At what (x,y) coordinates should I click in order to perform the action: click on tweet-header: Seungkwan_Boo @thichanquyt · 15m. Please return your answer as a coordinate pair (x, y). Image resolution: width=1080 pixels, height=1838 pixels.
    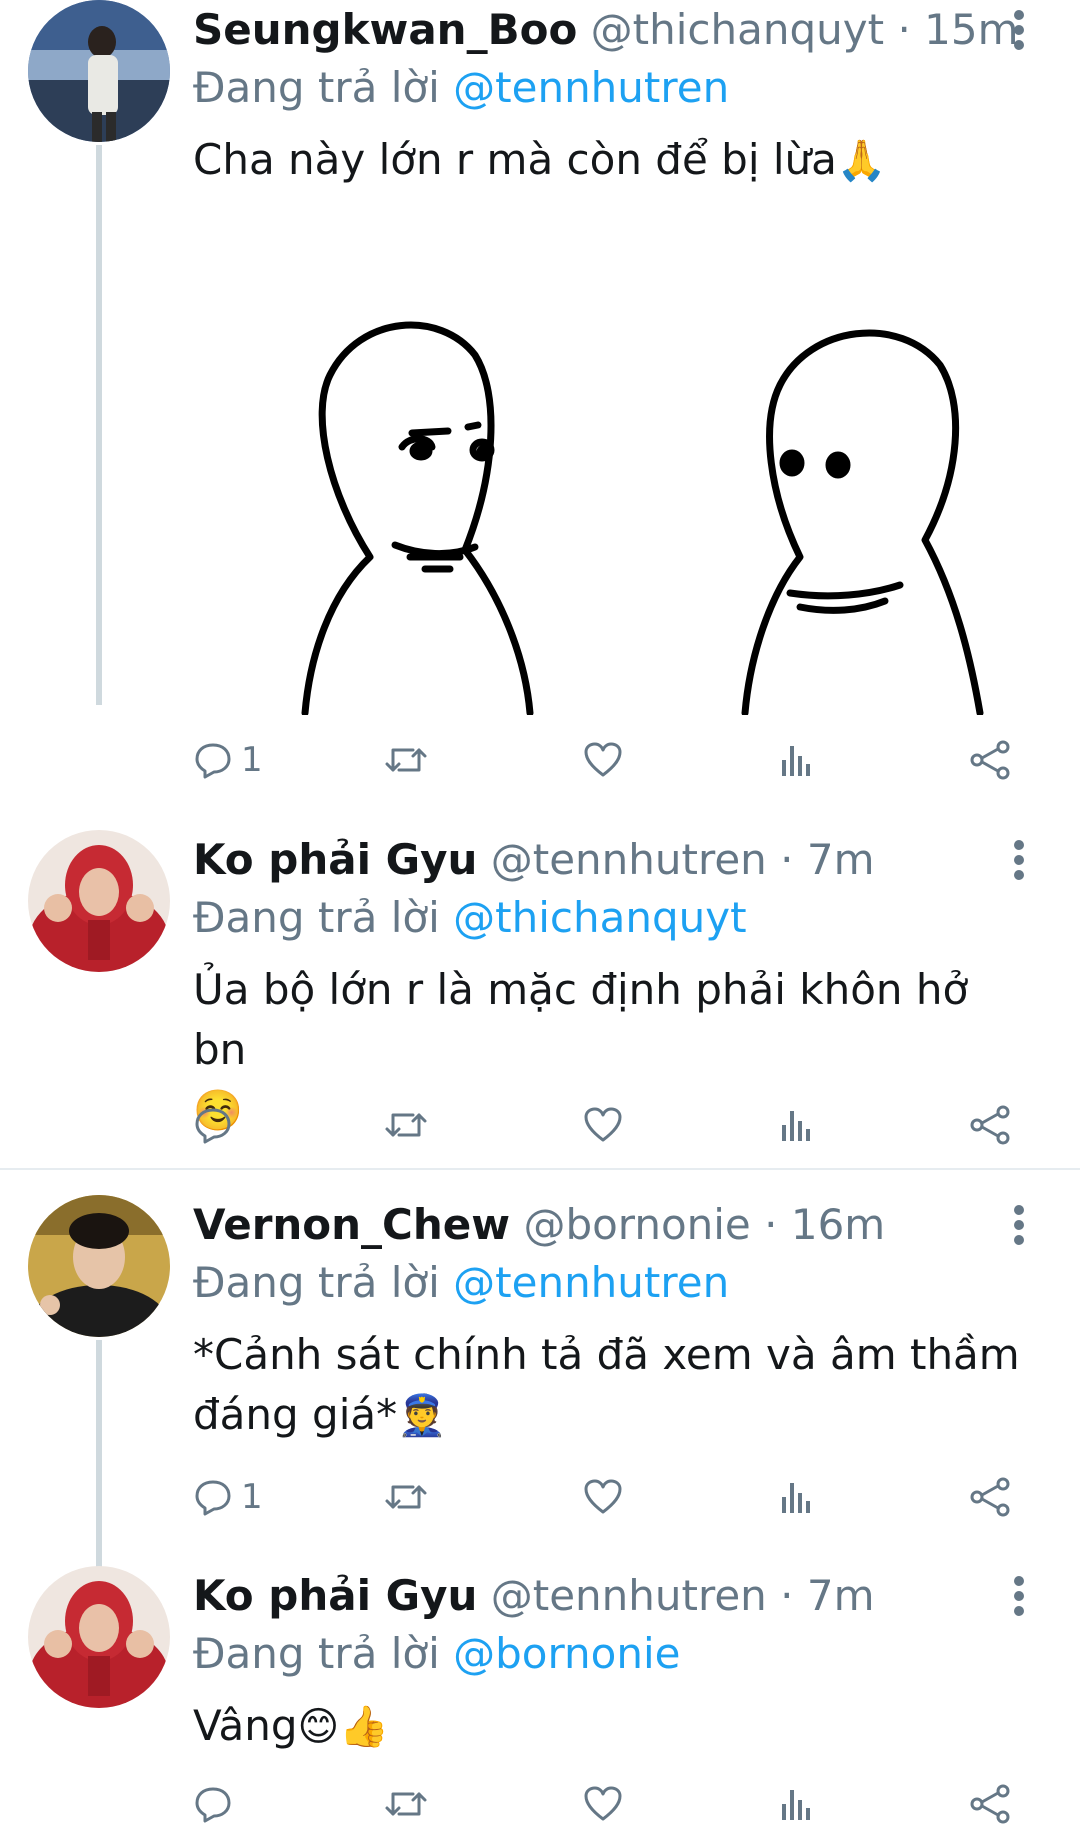
    Looking at the image, I should click on (606, 30).